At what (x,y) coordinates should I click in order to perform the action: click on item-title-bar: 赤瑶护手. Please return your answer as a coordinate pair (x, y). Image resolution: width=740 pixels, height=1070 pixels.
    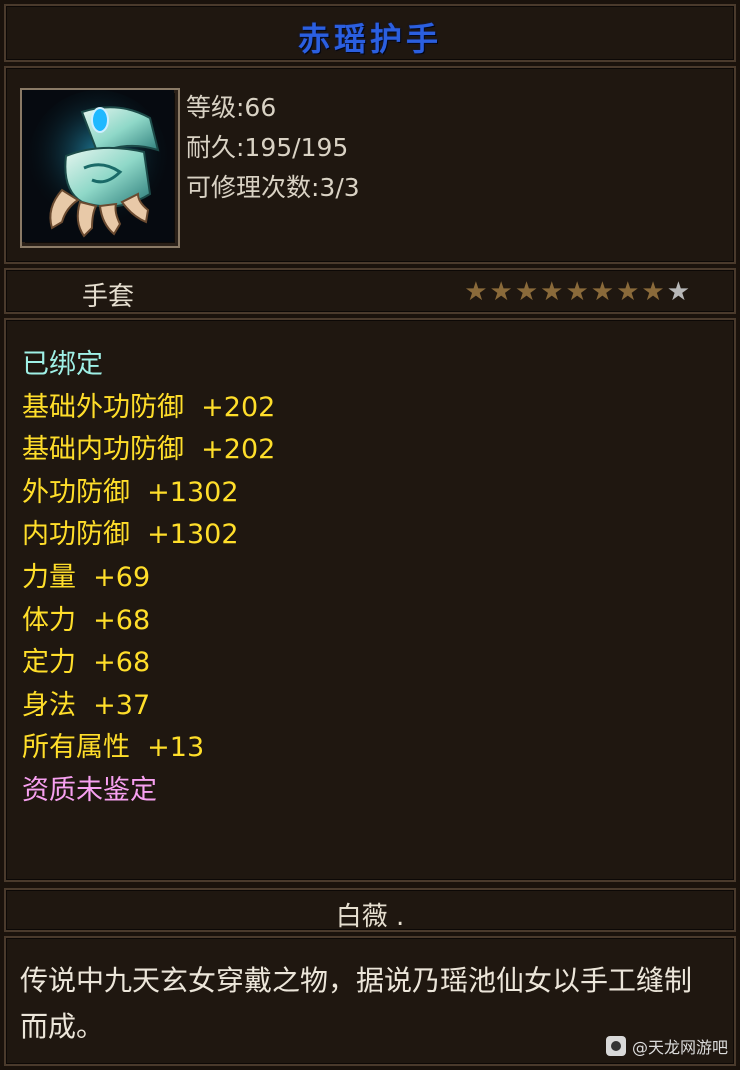
    Looking at the image, I should click on (370, 33).